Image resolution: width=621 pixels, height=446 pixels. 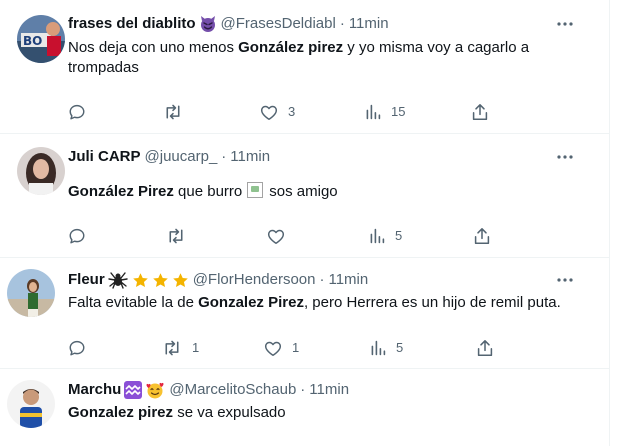 I want to click on retweet-button: 1, so click(x=180, y=348).